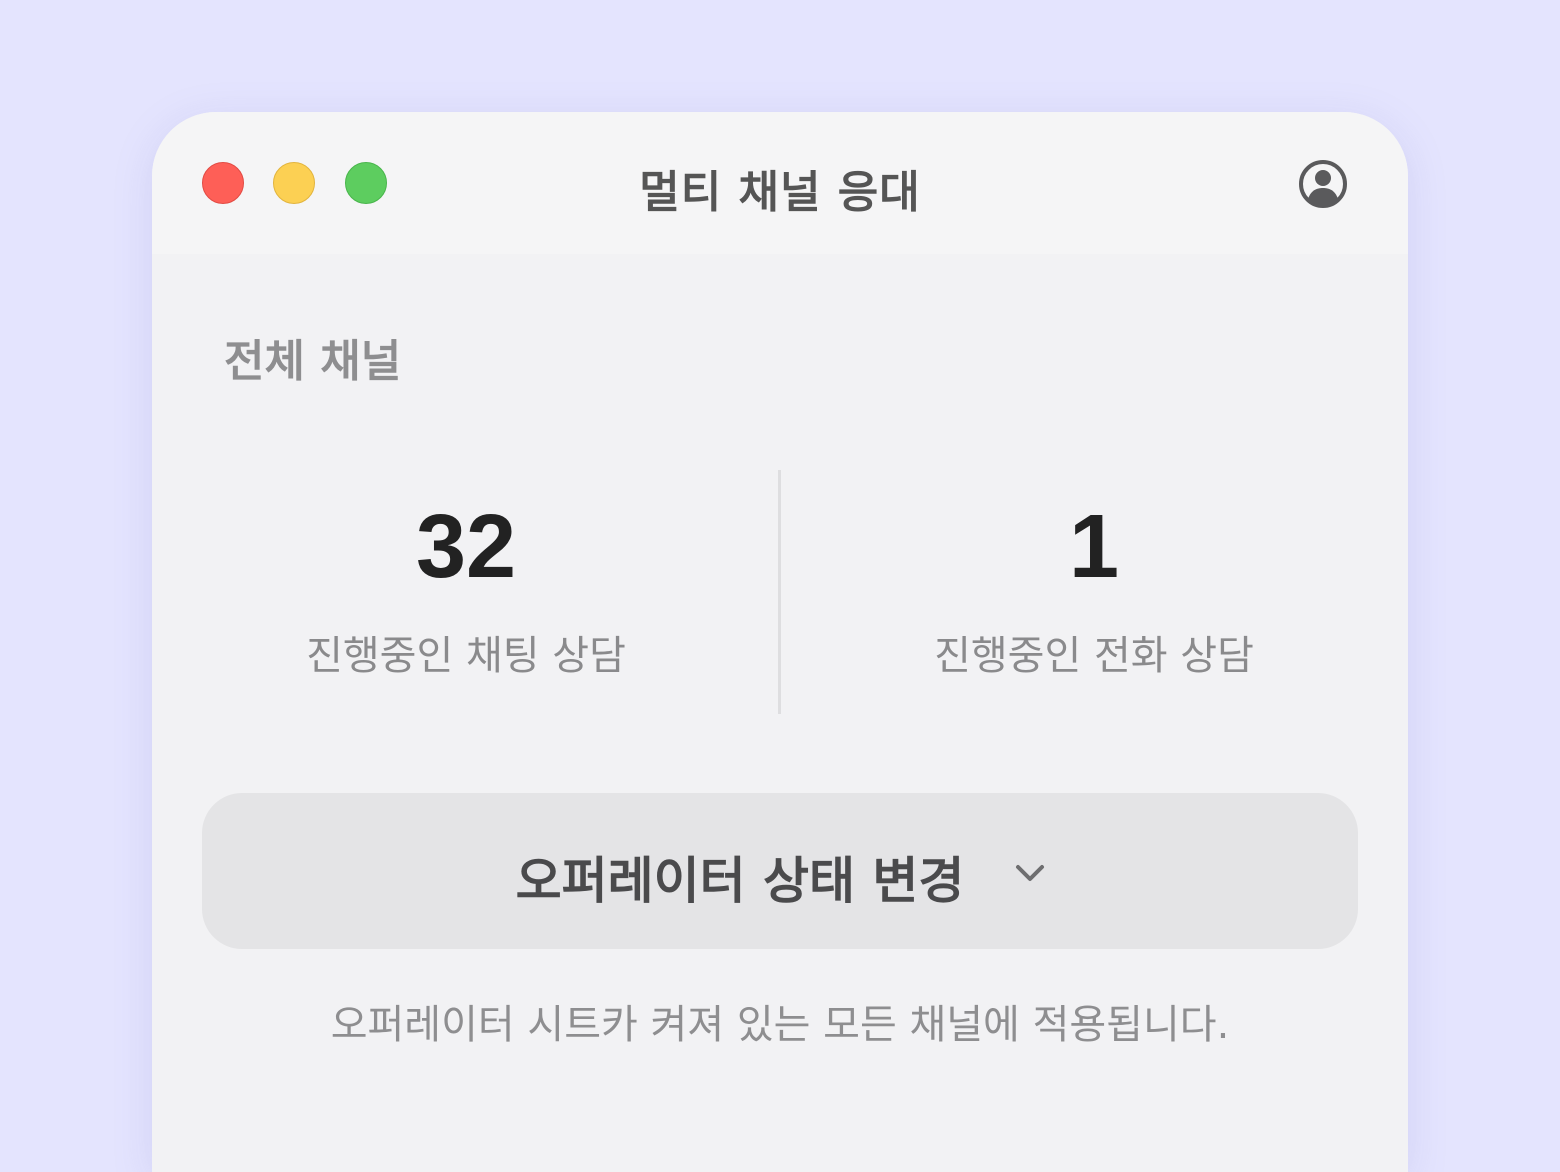 Image resolution: width=1560 pixels, height=1172 pixels. I want to click on chat-count-label: 진행중인 채팅 상담, so click(466, 656).